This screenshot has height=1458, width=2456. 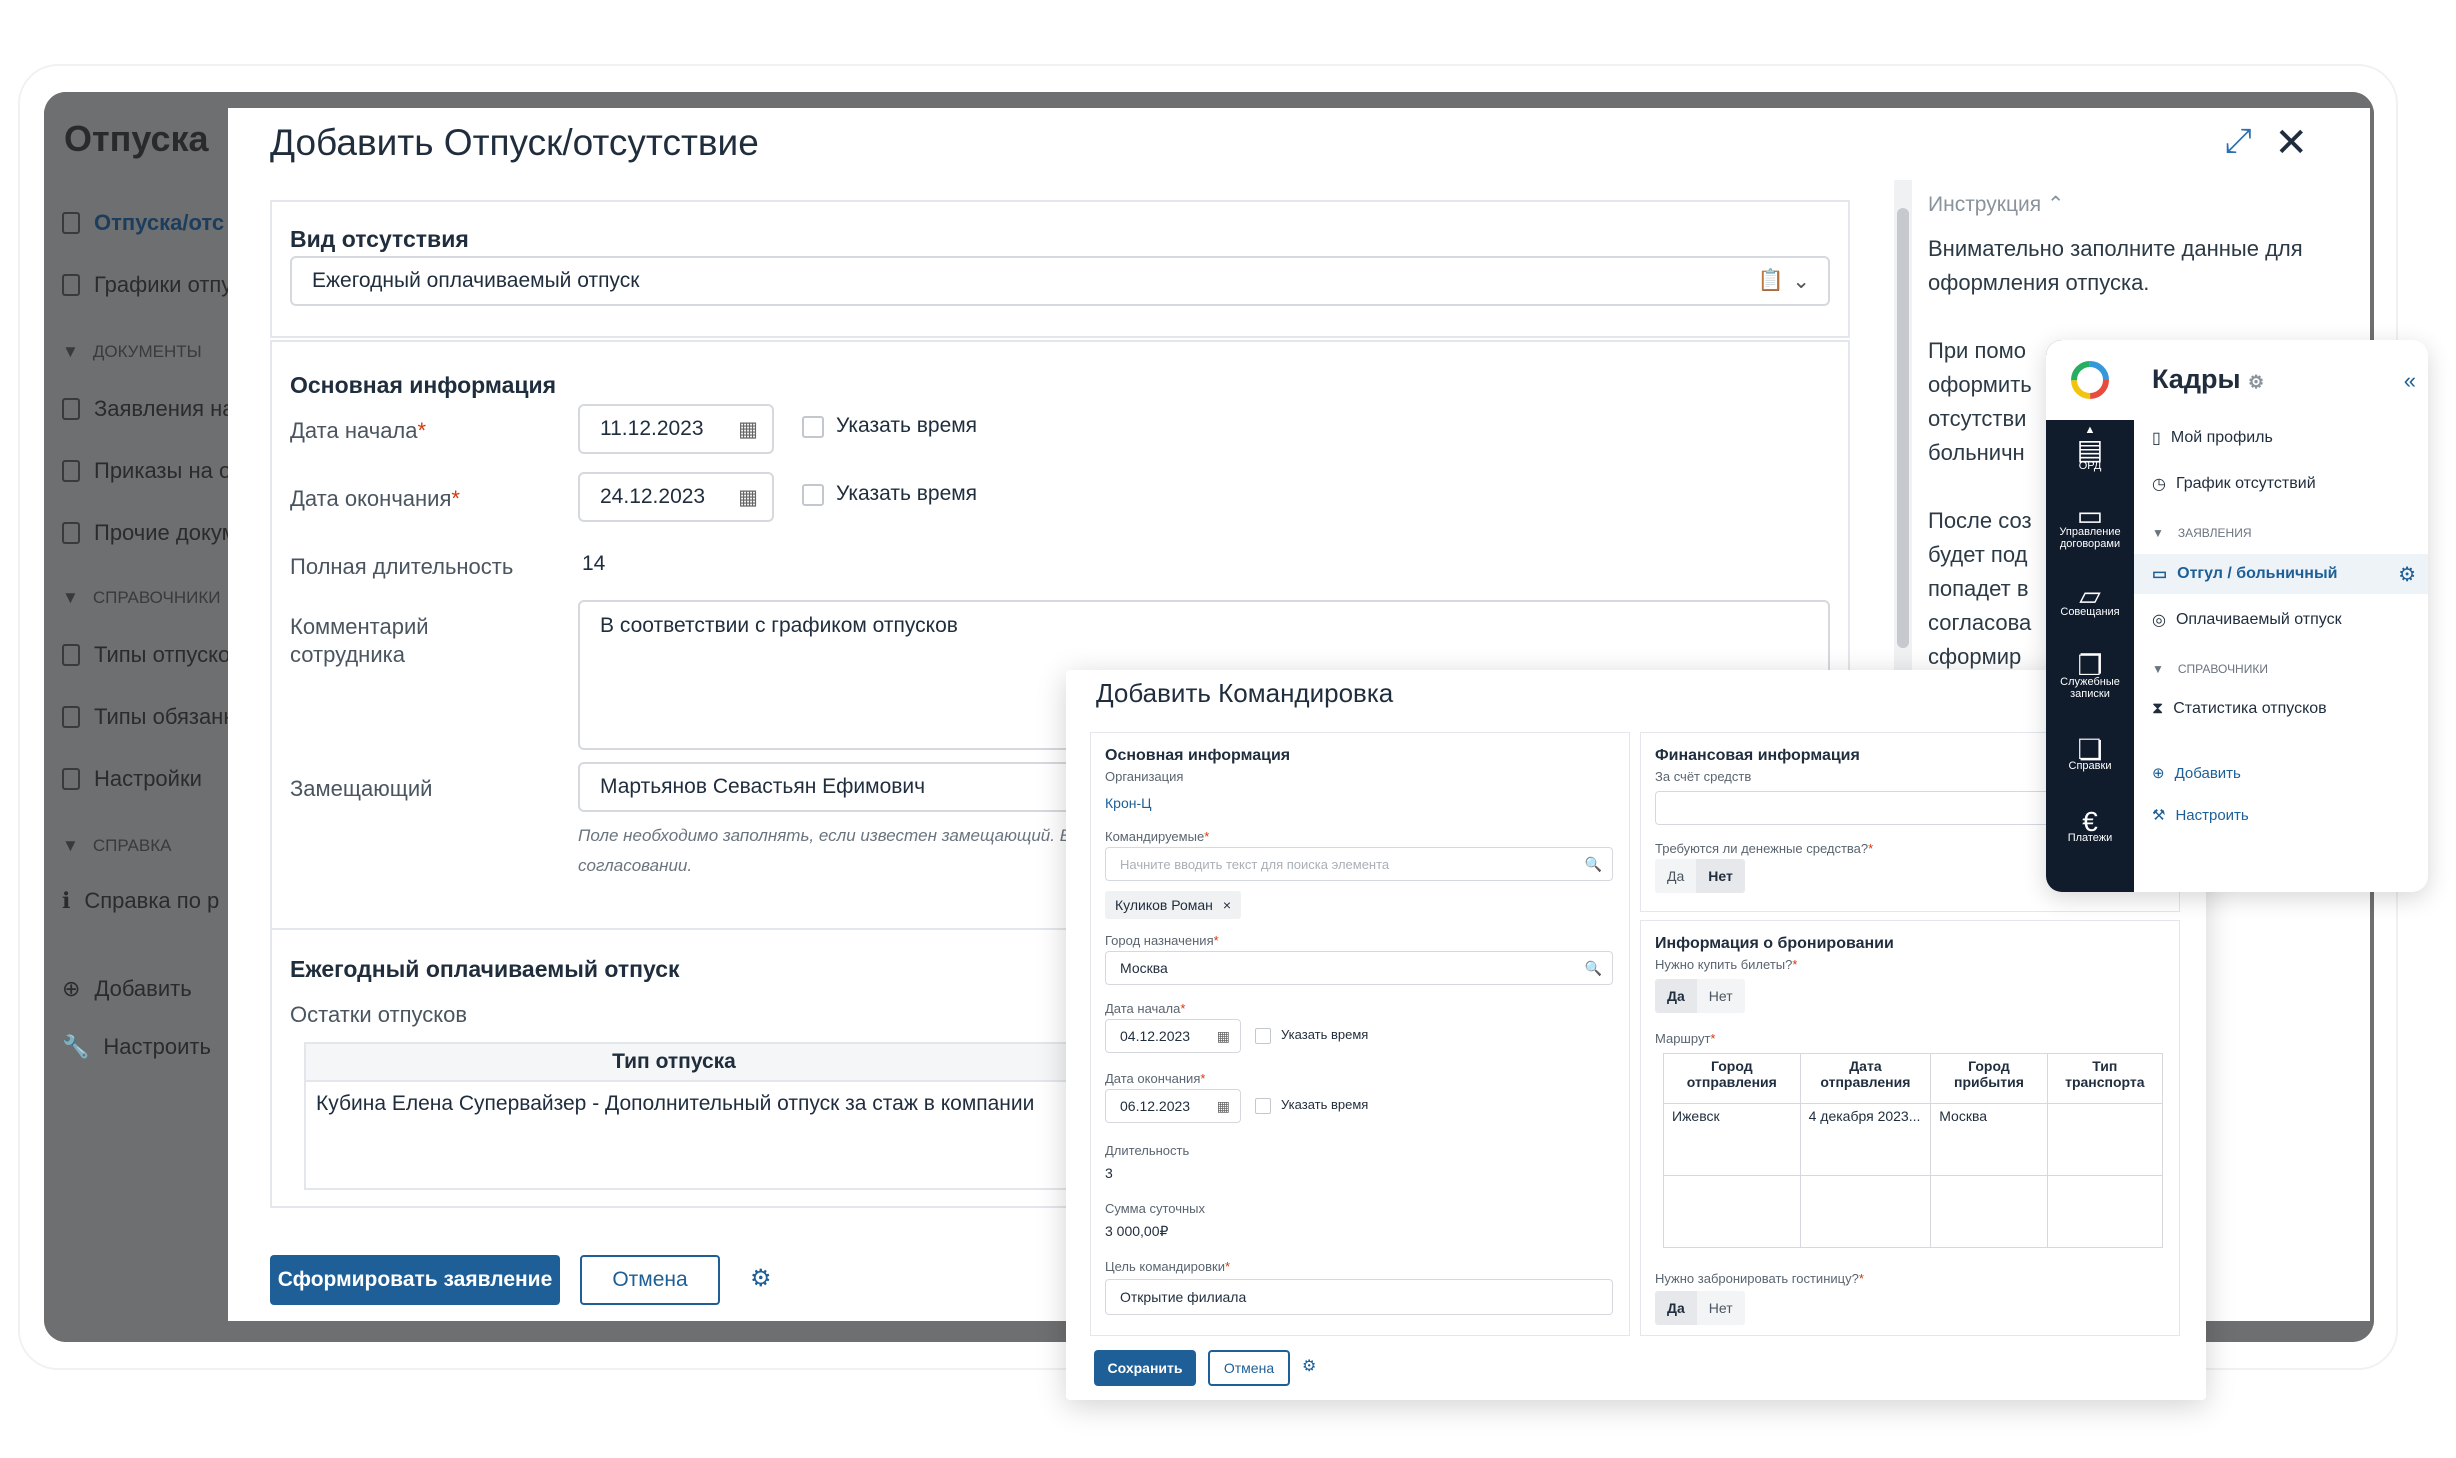 I want to click on clipboard-icon: 📋, so click(x=1771, y=281).